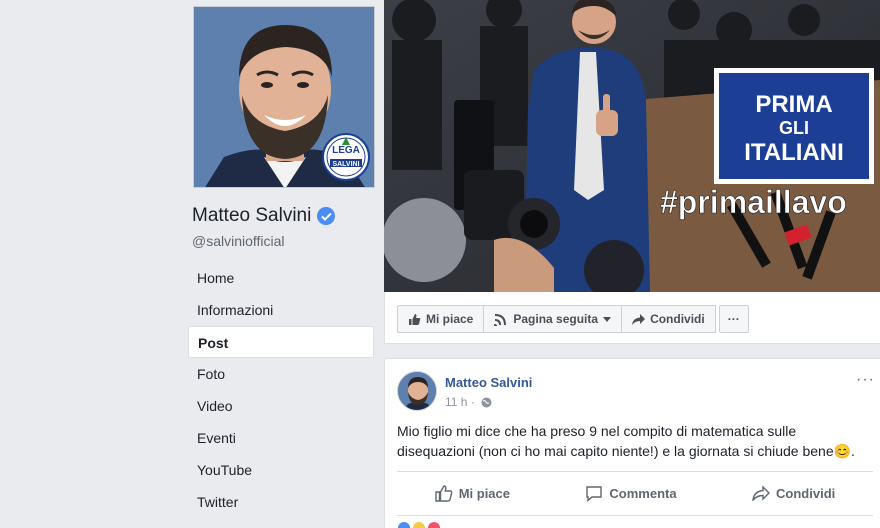  Describe the element at coordinates (251, 216) in the screenshot. I see `page-name-text: Matteo Salvini` at that location.